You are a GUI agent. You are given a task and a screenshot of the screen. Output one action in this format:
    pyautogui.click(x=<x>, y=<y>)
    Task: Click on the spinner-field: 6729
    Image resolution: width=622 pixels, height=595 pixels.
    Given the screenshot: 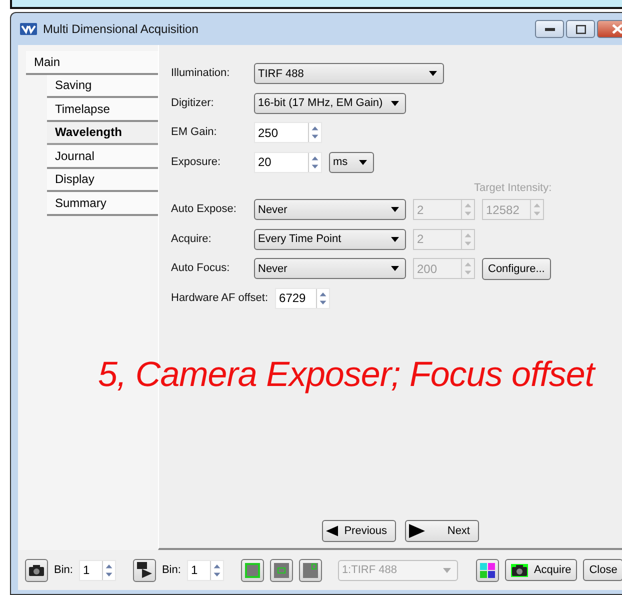 What is the action you would take?
    pyautogui.click(x=302, y=298)
    